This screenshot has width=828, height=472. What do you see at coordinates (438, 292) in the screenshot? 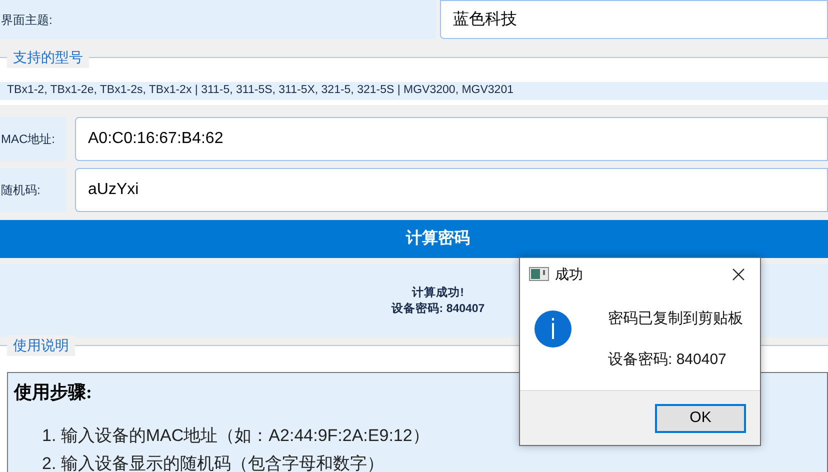
I see `result-status: 计算成功!` at bounding box center [438, 292].